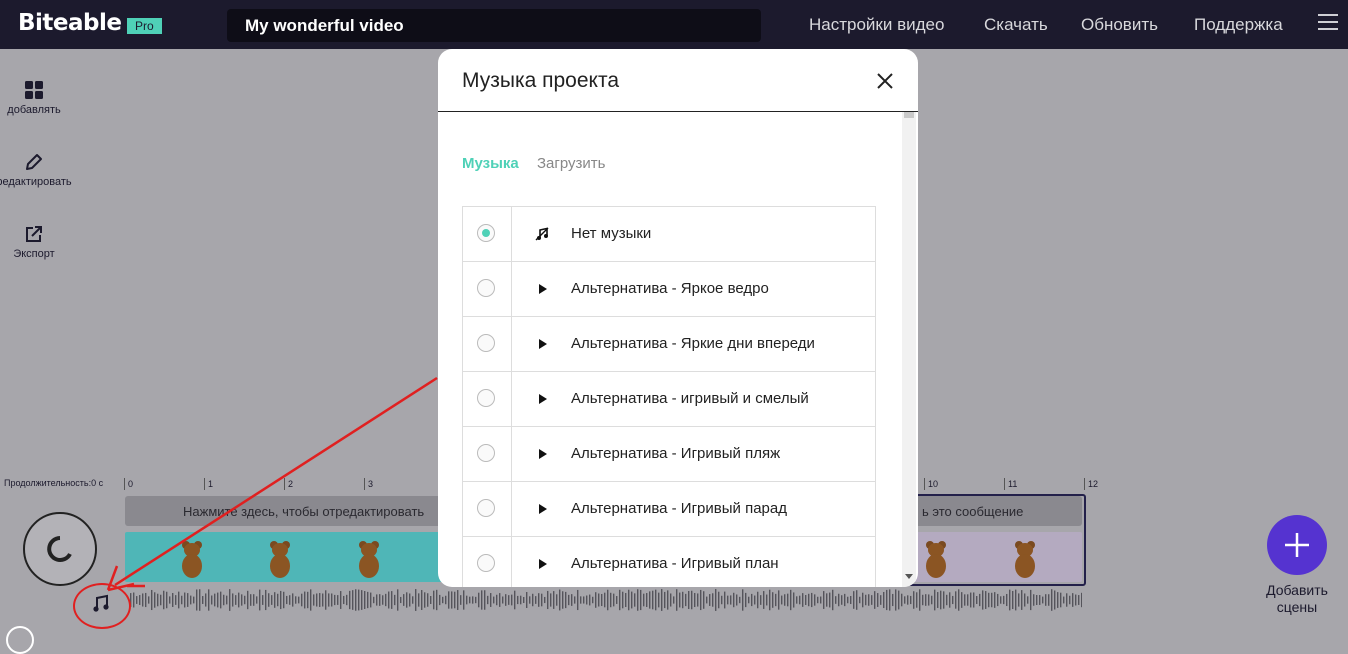  What do you see at coordinates (303, 511) in the screenshot?
I see `scene-caption-left: Нажмите здесь, чтобы отредактировать` at bounding box center [303, 511].